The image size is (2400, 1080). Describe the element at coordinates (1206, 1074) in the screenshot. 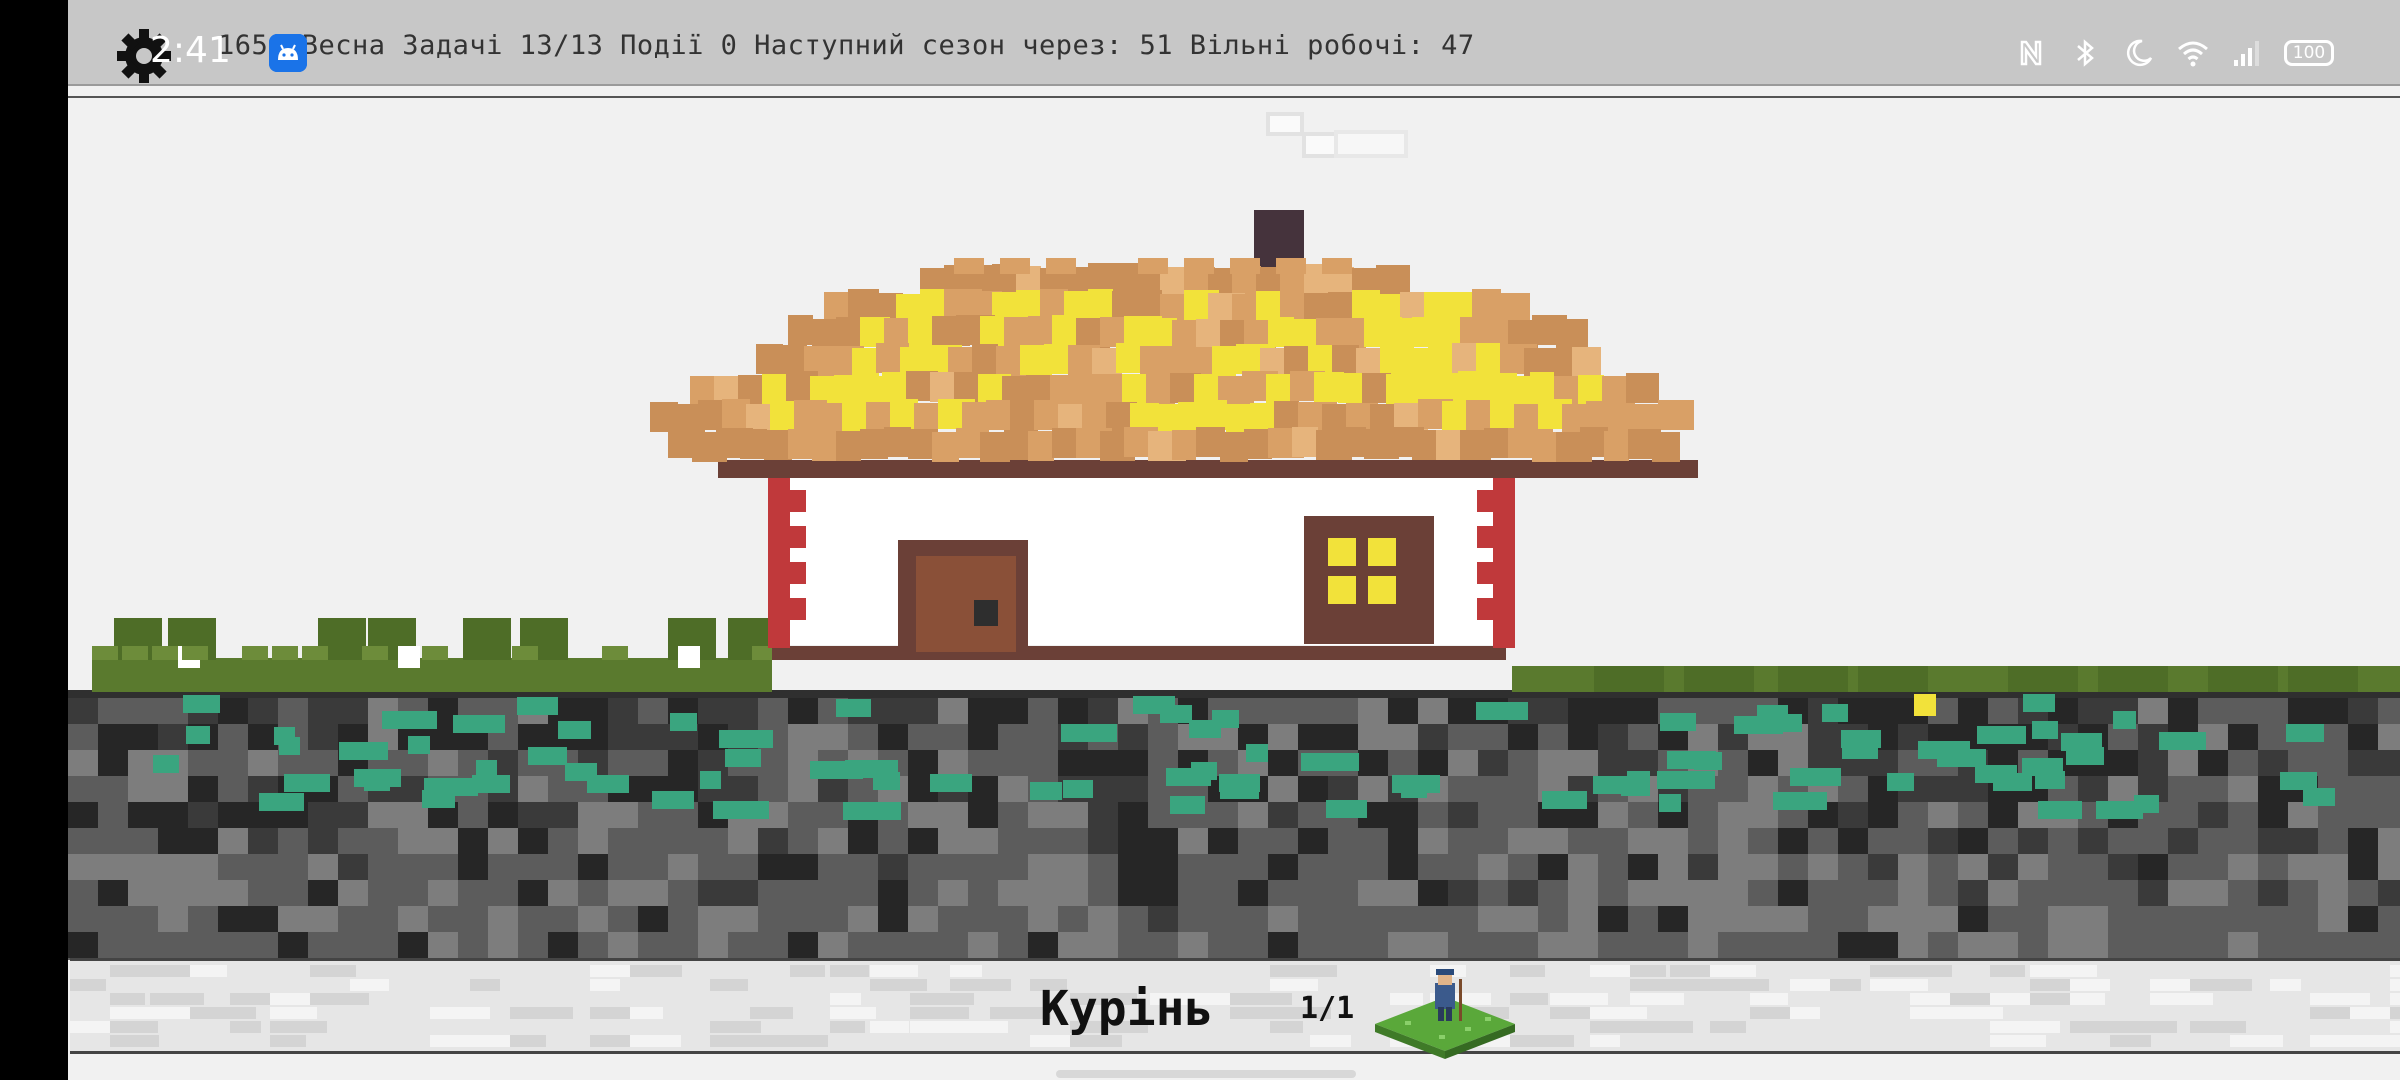

I see `navigation-handle` at that location.